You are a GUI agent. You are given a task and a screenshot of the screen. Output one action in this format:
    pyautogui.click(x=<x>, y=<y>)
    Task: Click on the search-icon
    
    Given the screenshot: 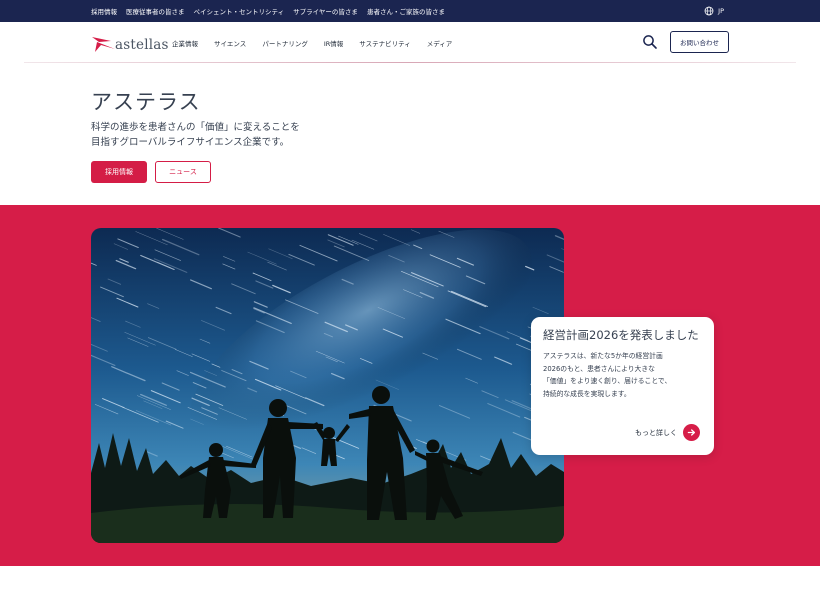 What is the action you would take?
    pyautogui.click(x=650, y=42)
    